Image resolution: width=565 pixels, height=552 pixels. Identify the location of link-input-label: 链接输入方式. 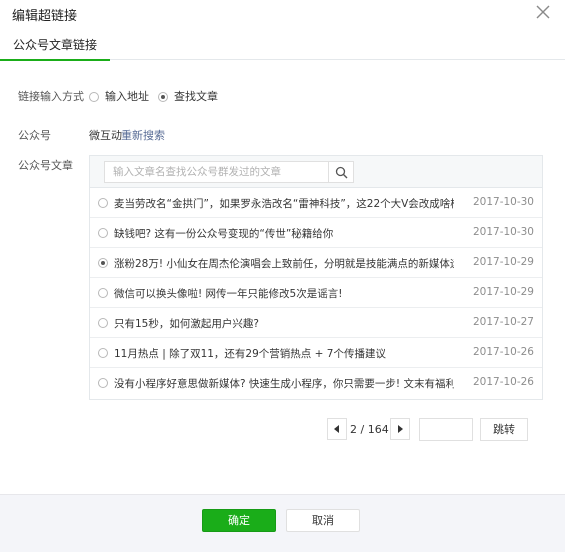
(51, 96).